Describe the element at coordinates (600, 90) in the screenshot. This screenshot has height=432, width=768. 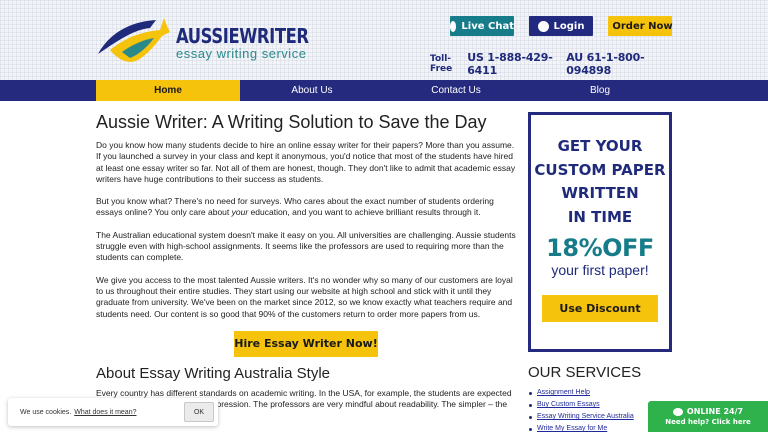
I see `nav-blog: Blog` at that location.